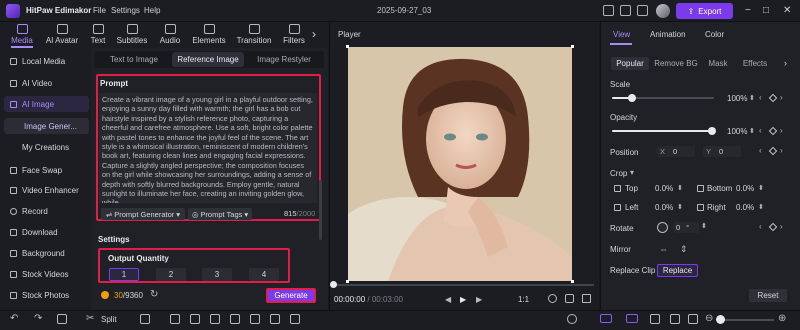  Describe the element at coordinates (215, 319) in the screenshot. I see `color-icon` at that location.